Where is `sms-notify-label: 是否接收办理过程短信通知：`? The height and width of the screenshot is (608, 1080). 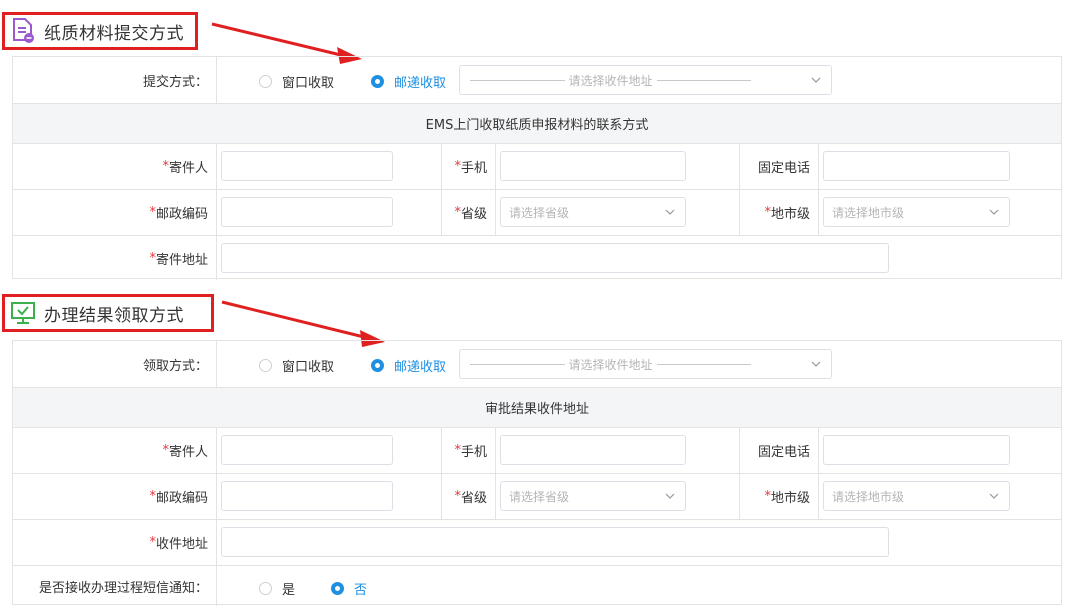
sms-notify-label: 是否接收办理过程短信通知： is located at coordinates (123, 588).